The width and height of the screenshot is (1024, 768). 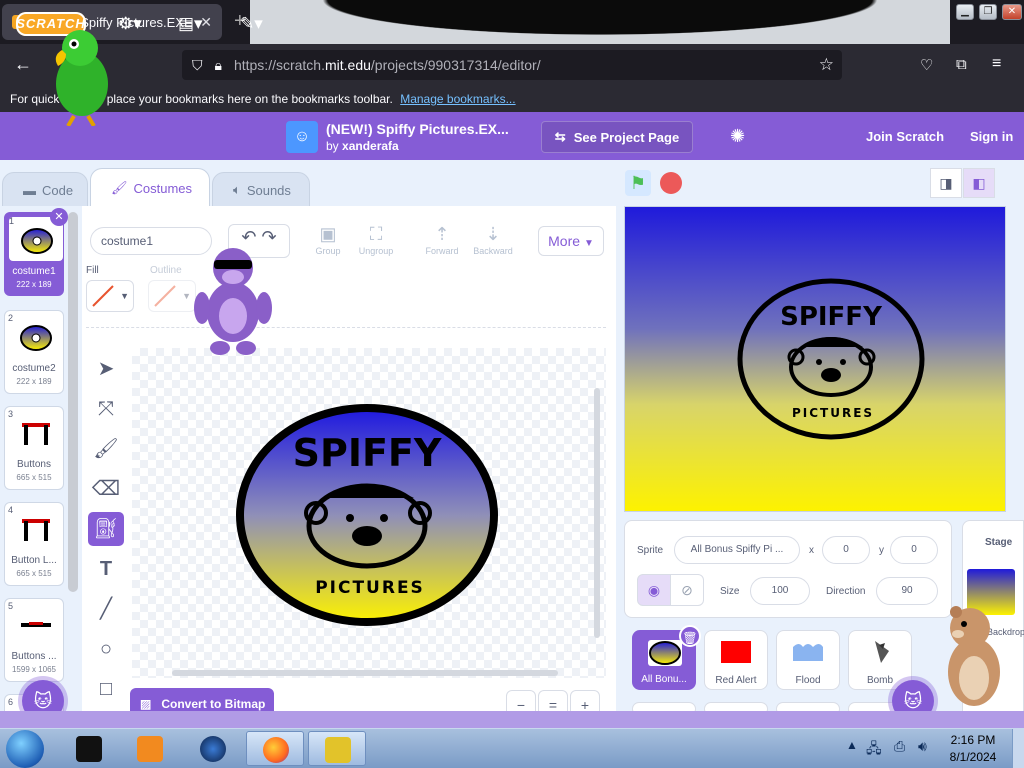 What do you see at coordinates (106, 529) in the screenshot?
I see `fill-bucket-icon: ⛽︎` at bounding box center [106, 529].